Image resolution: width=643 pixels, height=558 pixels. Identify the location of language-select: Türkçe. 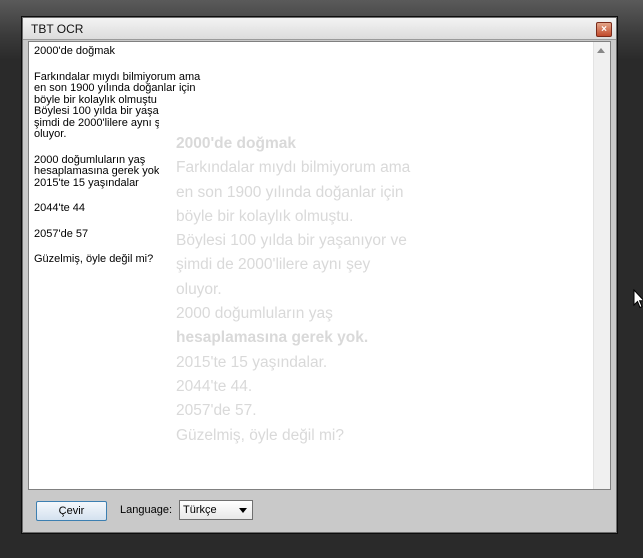
(216, 510).